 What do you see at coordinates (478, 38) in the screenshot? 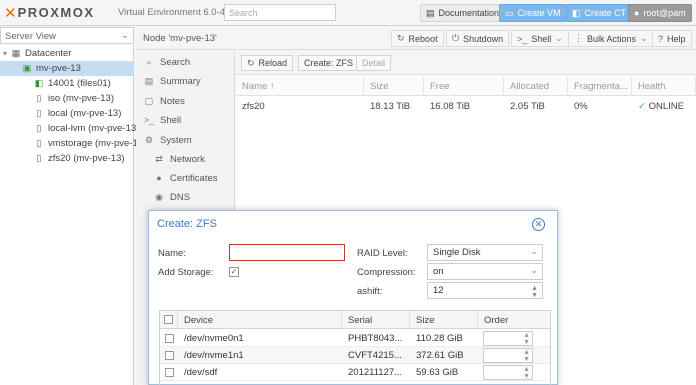
I see `shutdown-button: ⏻ Shutdown` at bounding box center [478, 38].